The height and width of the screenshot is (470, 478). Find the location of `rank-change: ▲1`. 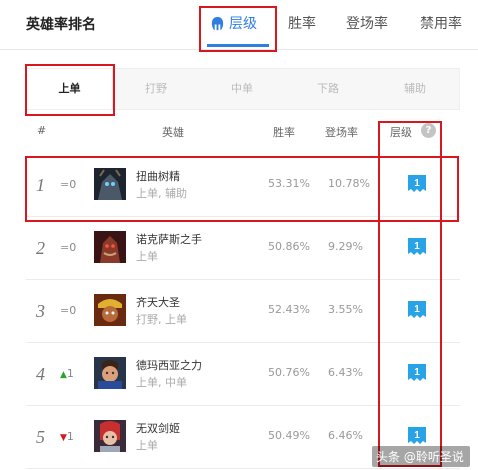

rank-change: ▲1 is located at coordinates (67, 373).